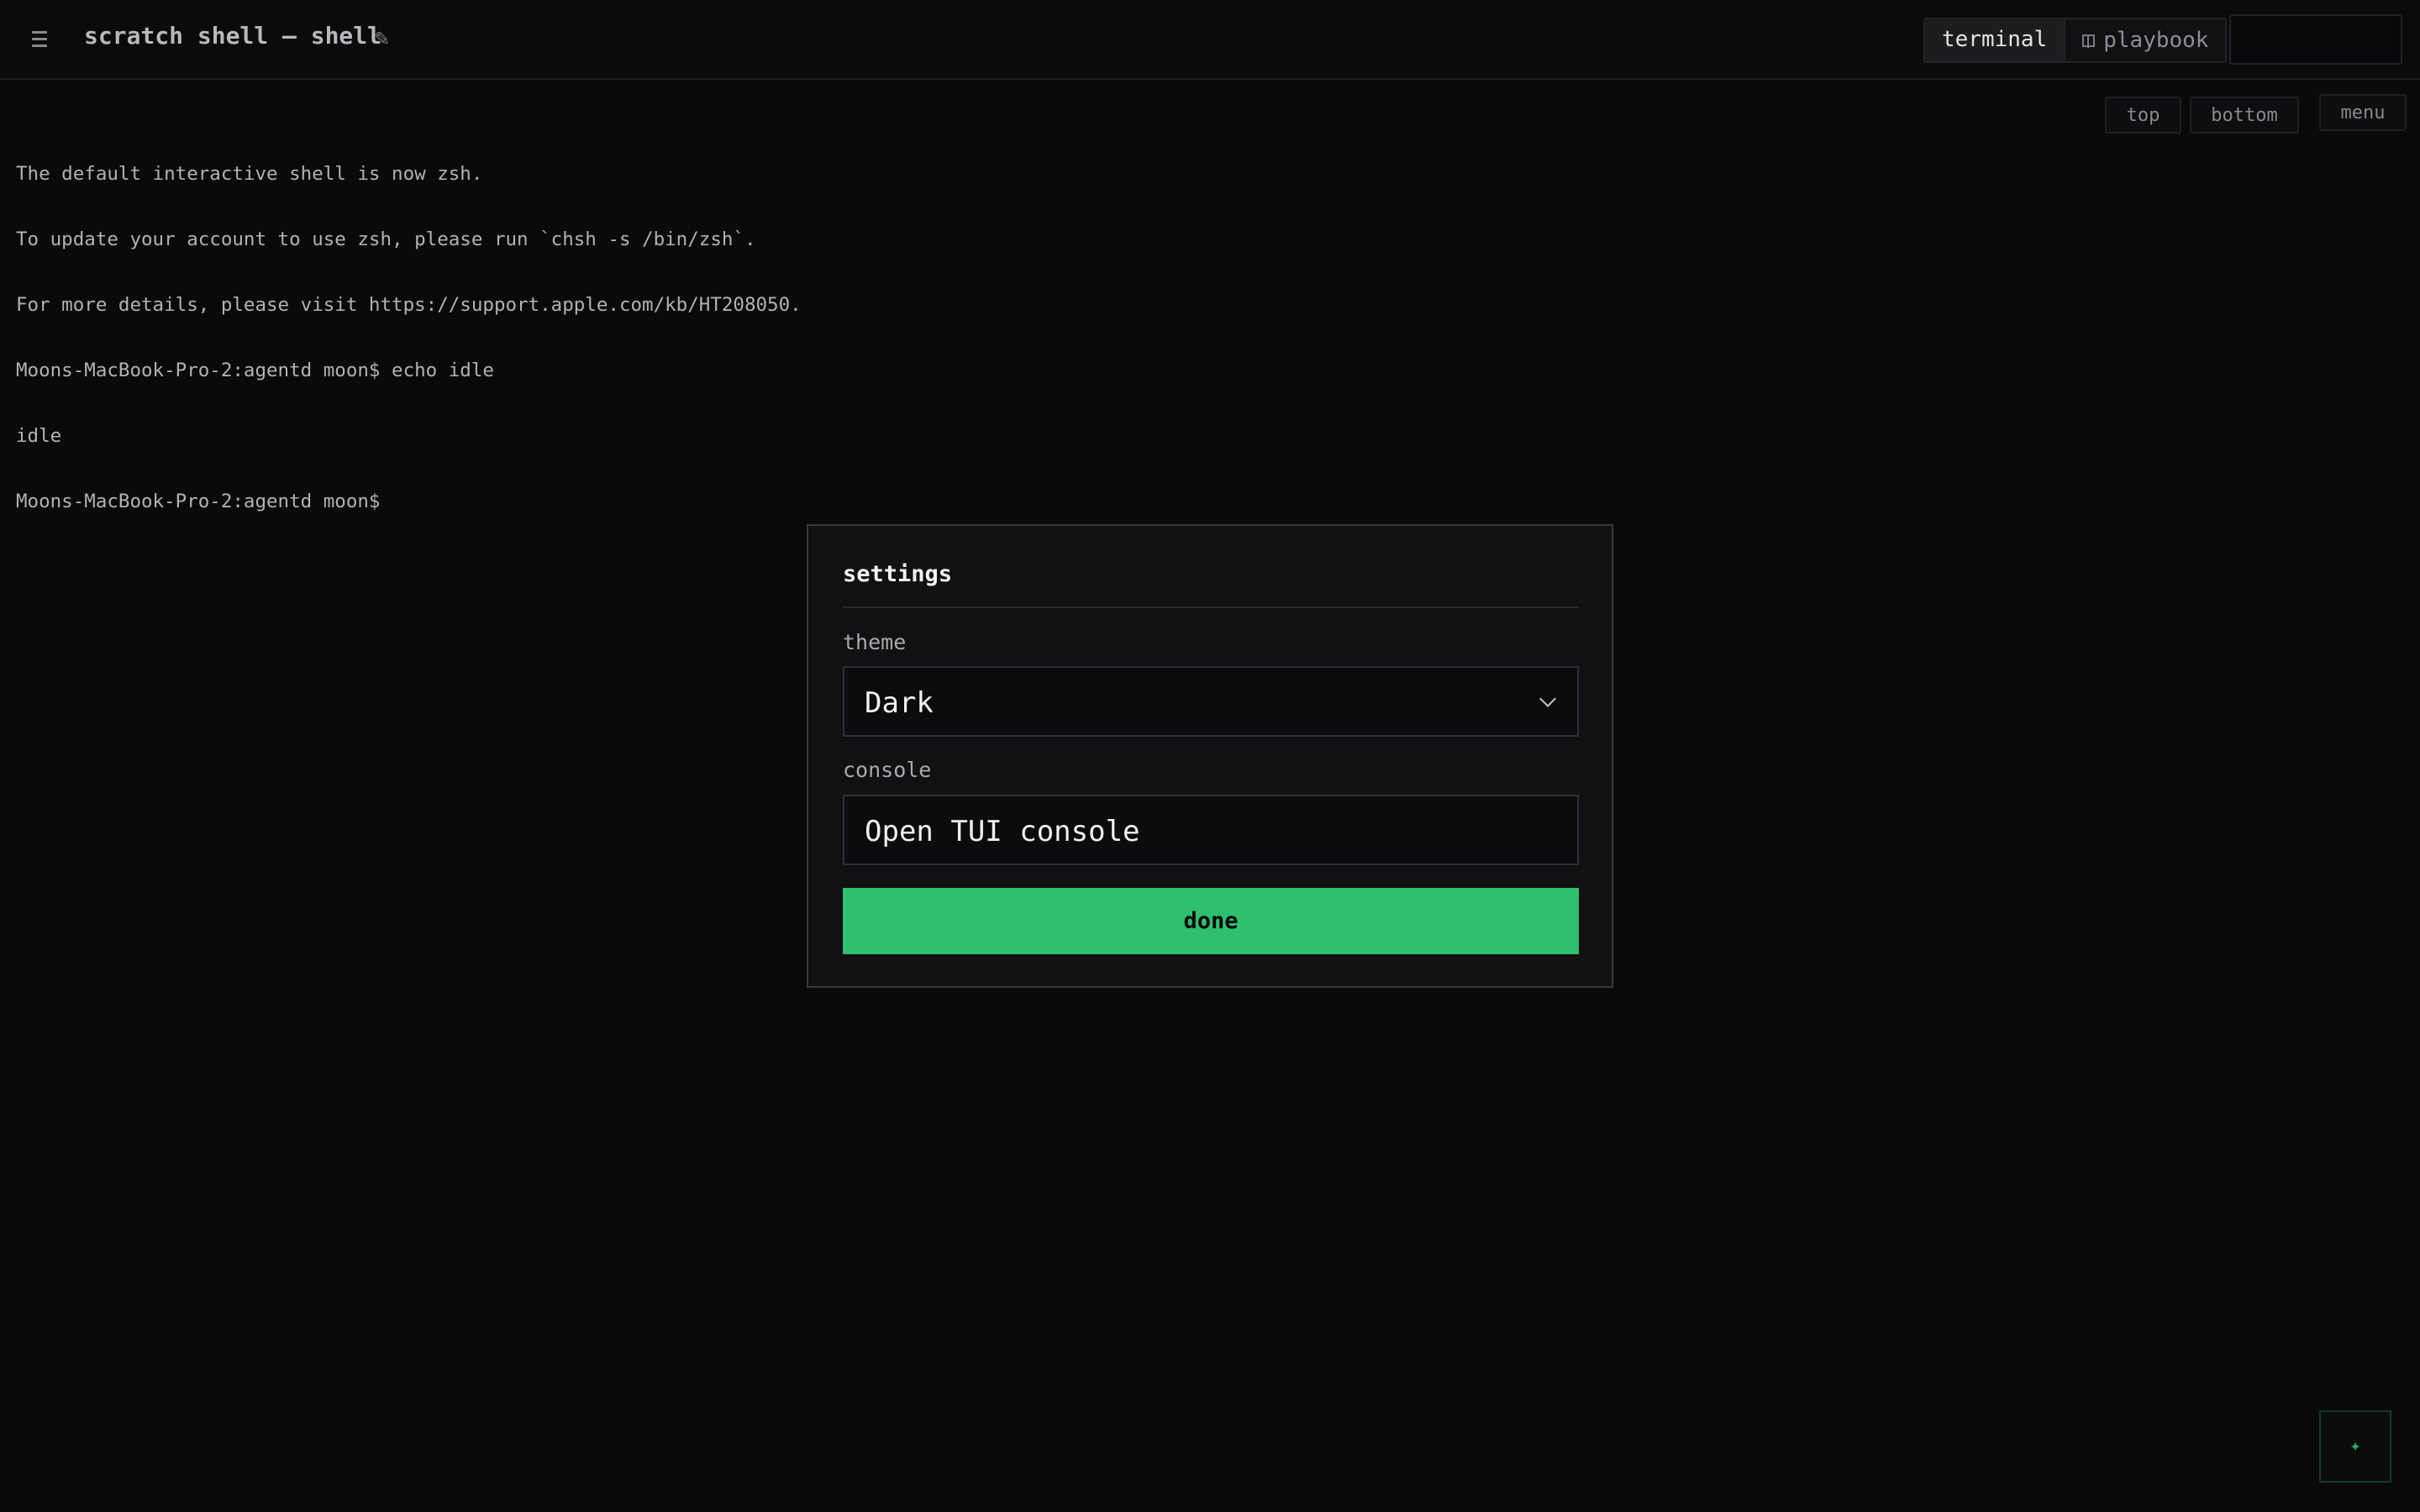  I want to click on terminal-line: idle, so click(39, 436).